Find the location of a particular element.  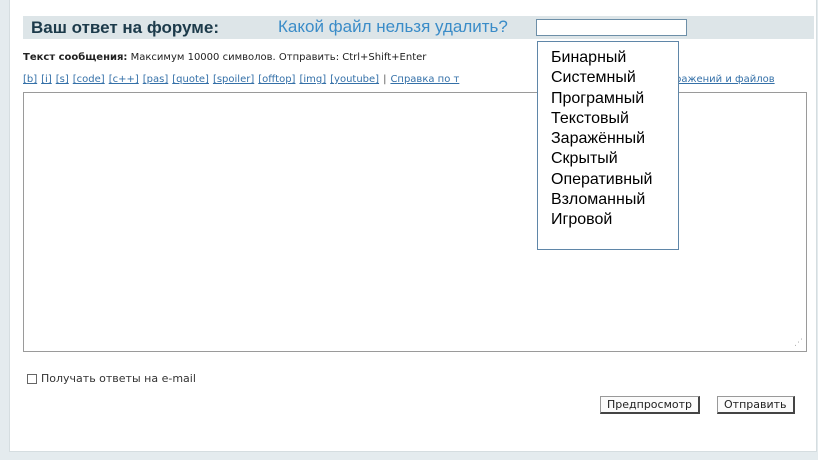

email-notify-checkbox is located at coordinates (32, 378).